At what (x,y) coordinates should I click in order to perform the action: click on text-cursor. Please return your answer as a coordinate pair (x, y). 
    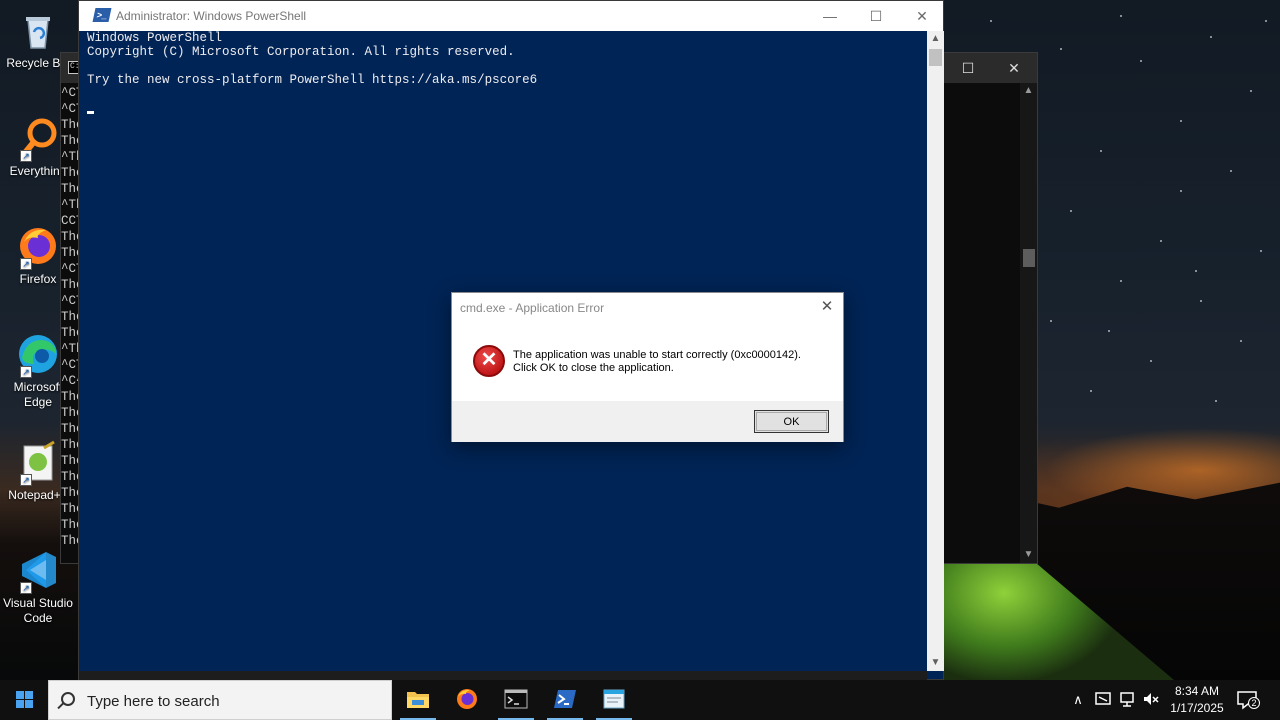
    Looking at the image, I should click on (90, 112).